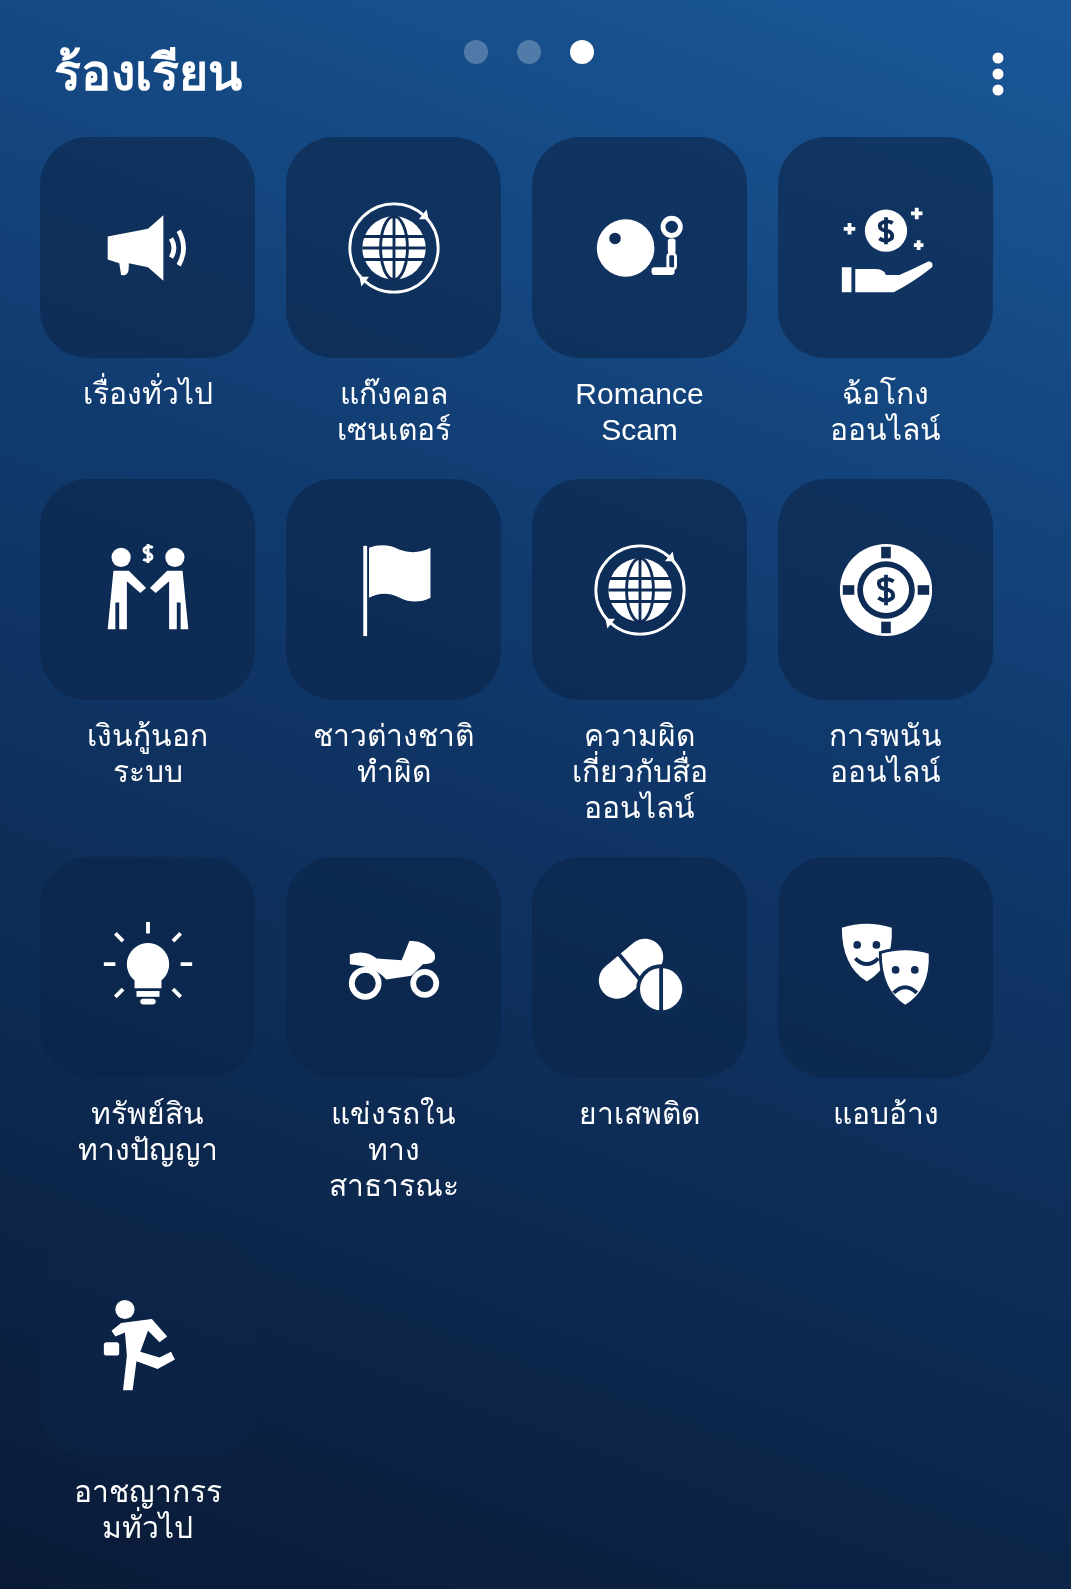  I want to click on category-label: ความผิด เกี่ยวกับสื่อ ออนไลน์, so click(639, 772).